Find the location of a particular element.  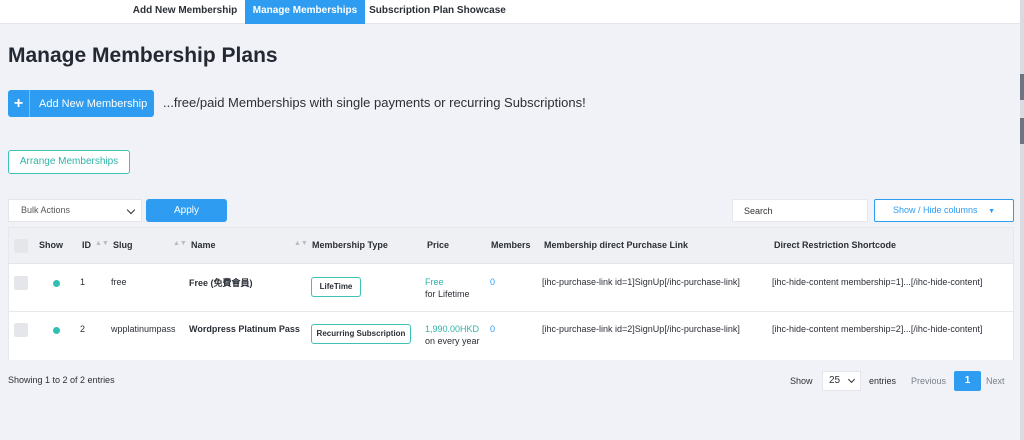

previous-page-button: Previous is located at coordinates (928, 381).